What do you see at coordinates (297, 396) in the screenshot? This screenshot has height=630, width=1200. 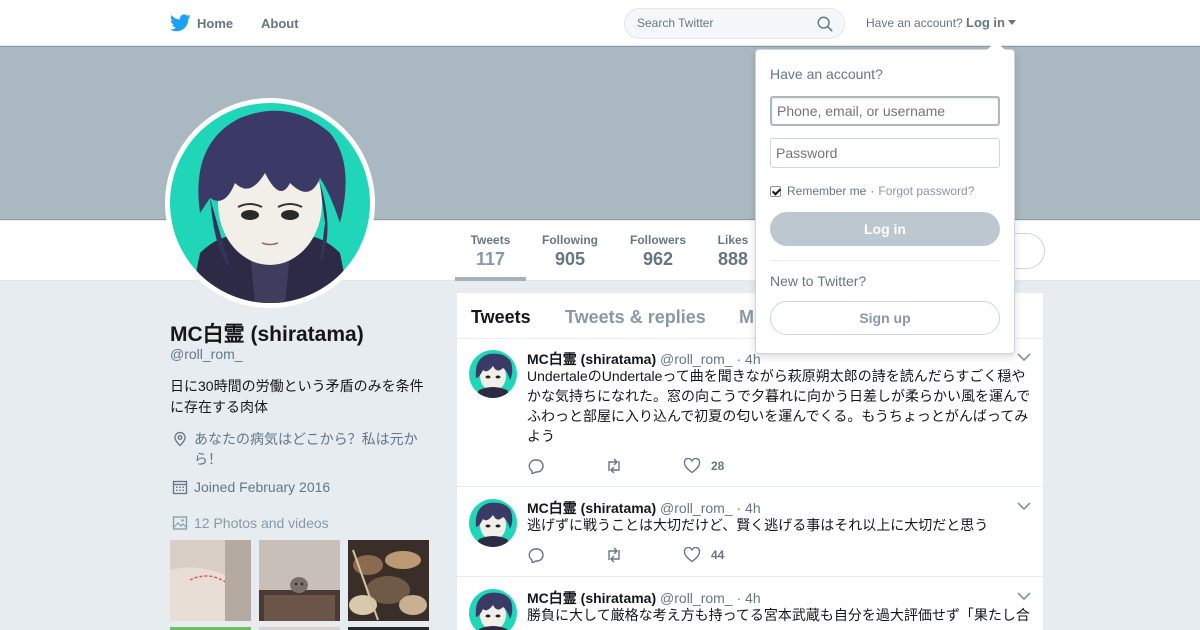 I see `profile-bio: 日に30時間の労働という矛盾のみを条件に存在する肉体` at bounding box center [297, 396].